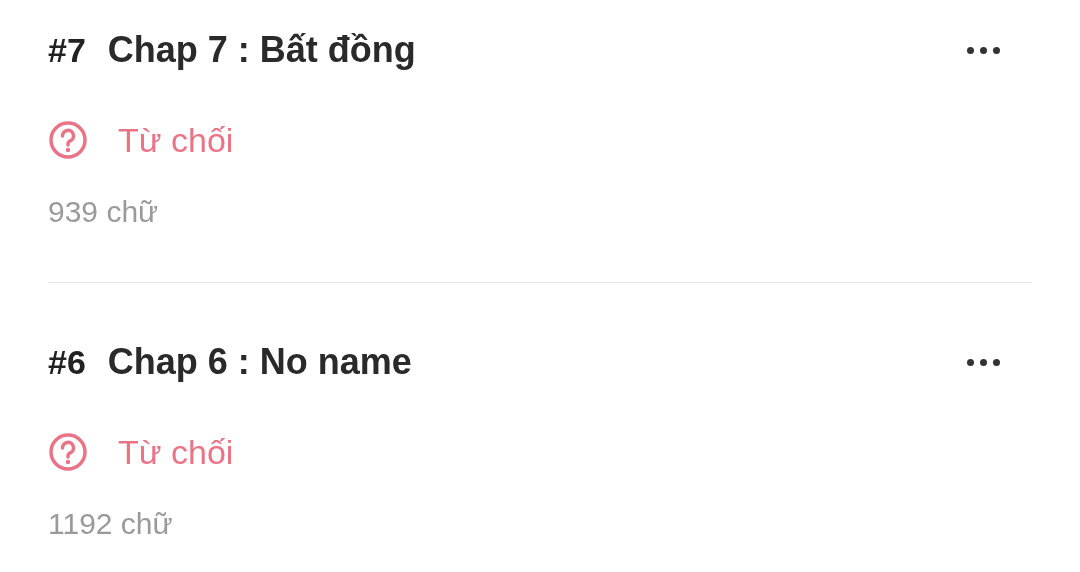  Describe the element at coordinates (259, 362) in the screenshot. I see `chapter-title: Chap 6 : No name` at that location.